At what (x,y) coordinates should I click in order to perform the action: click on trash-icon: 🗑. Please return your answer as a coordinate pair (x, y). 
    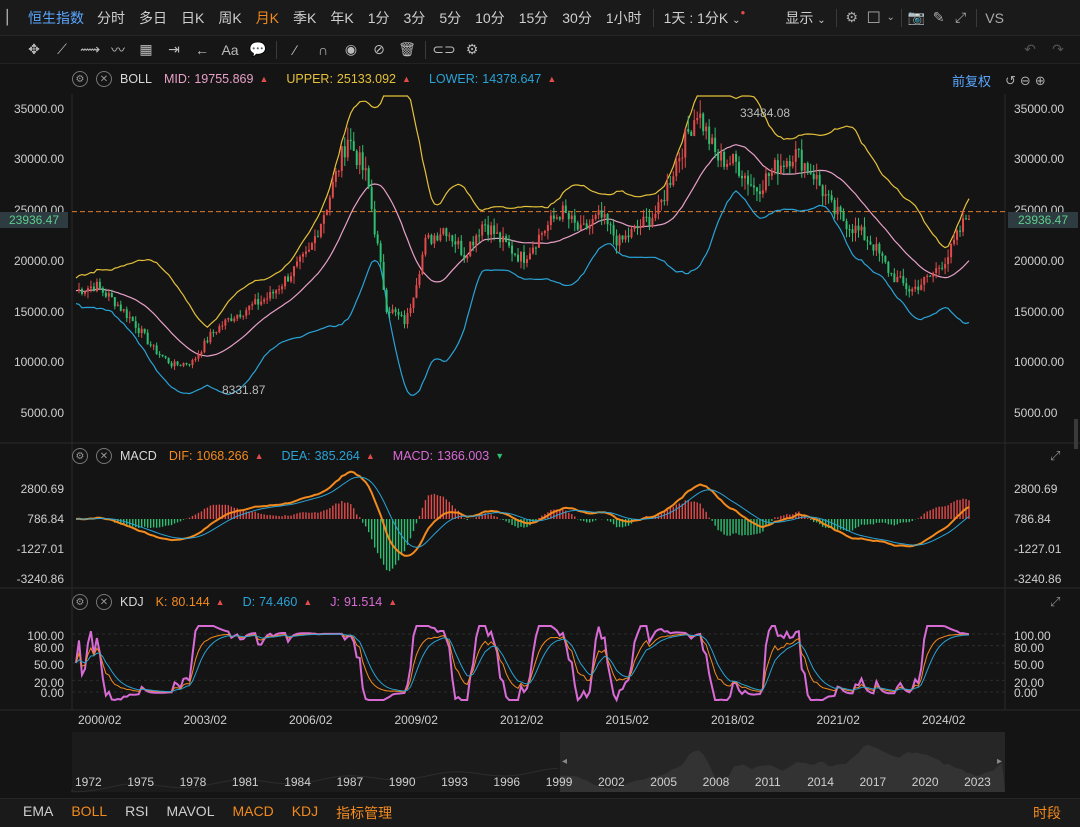
    Looking at the image, I should click on (407, 50).